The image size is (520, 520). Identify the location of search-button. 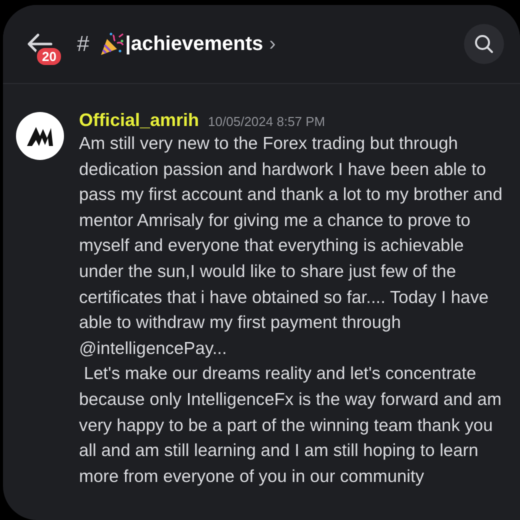
(484, 44).